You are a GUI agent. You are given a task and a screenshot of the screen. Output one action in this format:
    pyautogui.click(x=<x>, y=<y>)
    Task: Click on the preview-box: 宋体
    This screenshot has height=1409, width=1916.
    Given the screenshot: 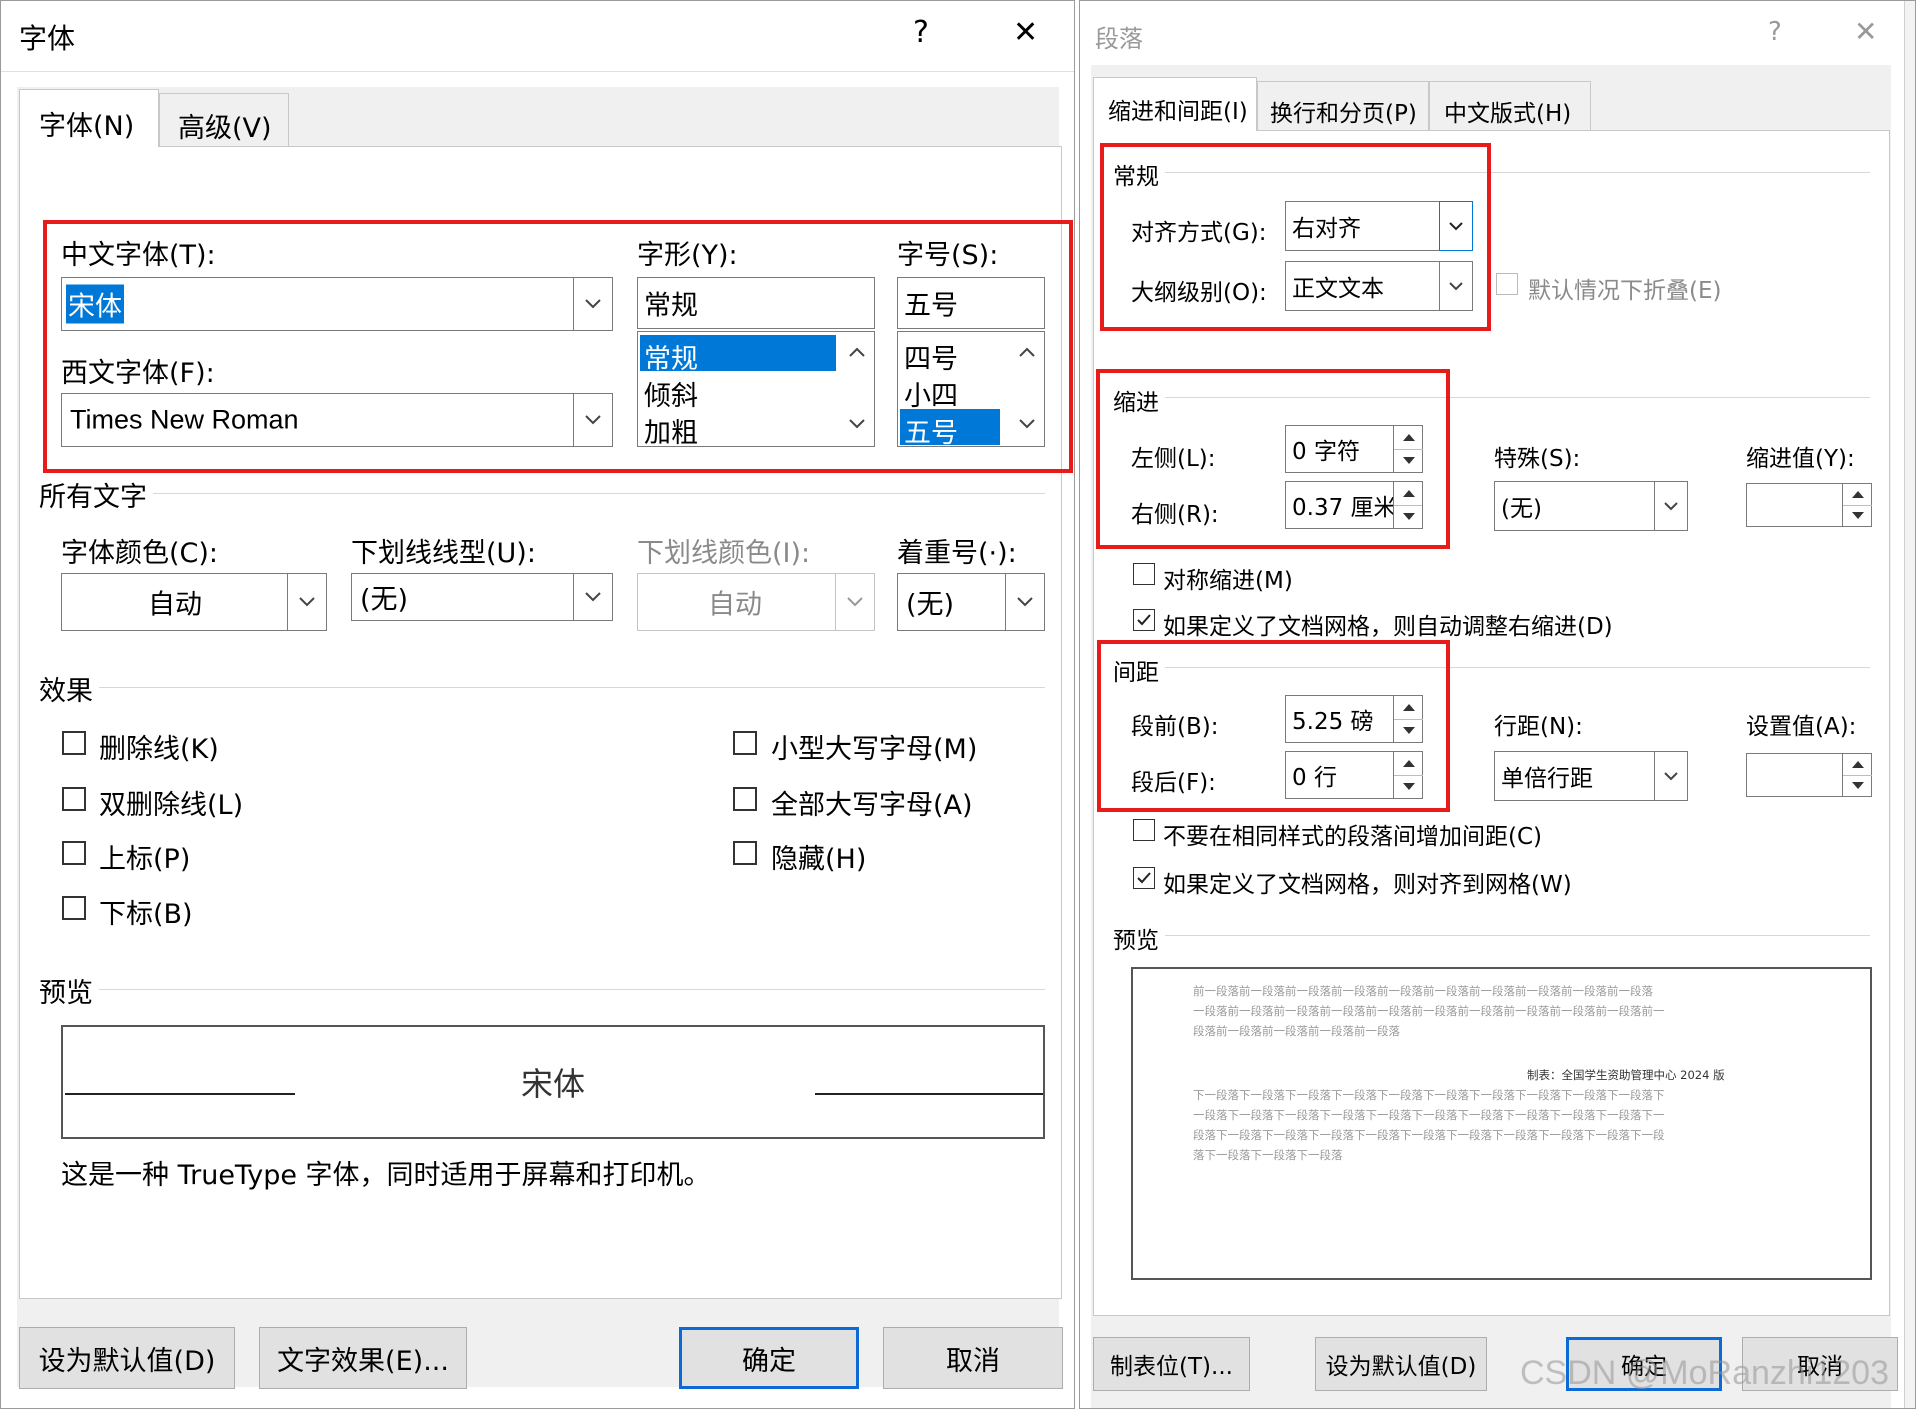 What is the action you would take?
    pyautogui.click(x=553, y=1082)
    